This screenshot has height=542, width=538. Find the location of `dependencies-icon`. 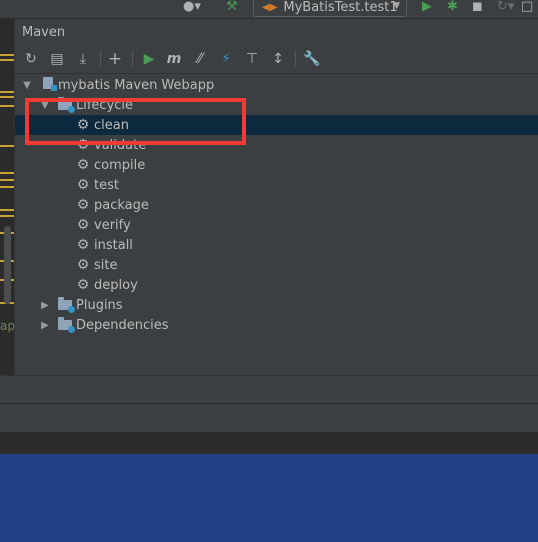

dependencies-icon is located at coordinates (66, 324).